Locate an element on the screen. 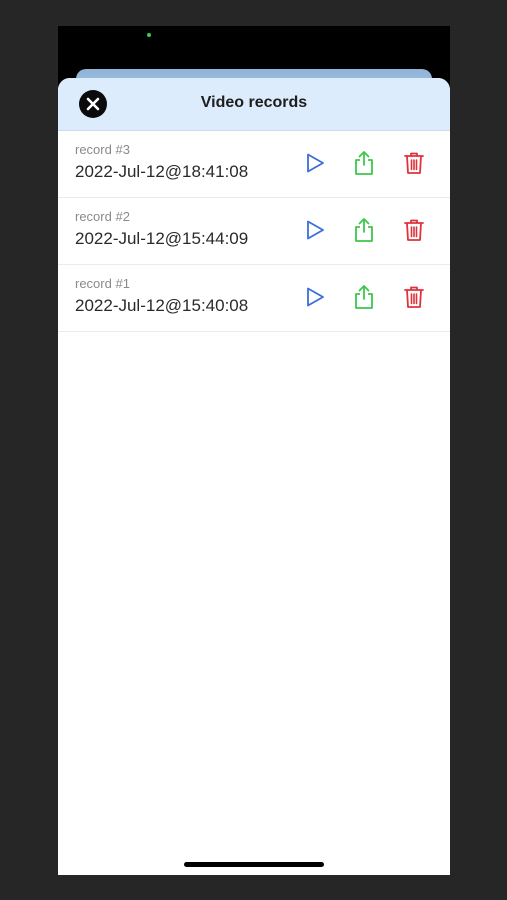 This screenshot has width=507, height=900. list-item: record #1 2022-Jul-12@15:40:08 is located at coordinates (254, 298).